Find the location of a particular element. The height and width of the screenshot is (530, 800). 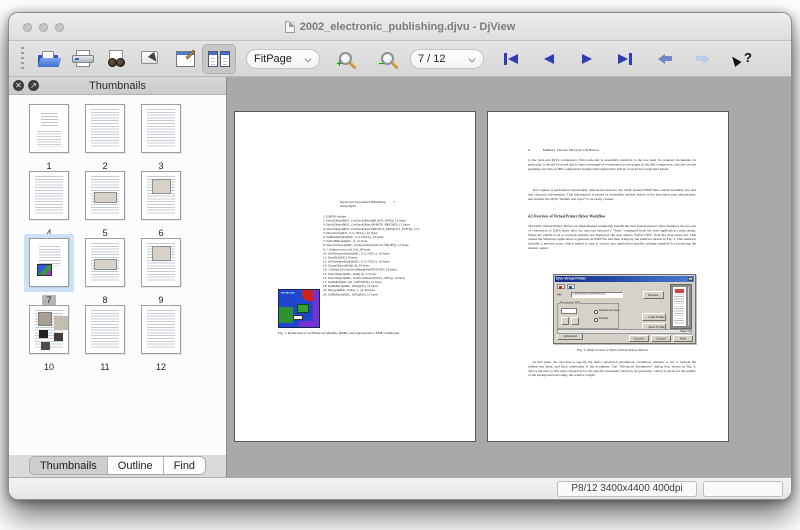

next-page-button is located at coordinates (587, 59).